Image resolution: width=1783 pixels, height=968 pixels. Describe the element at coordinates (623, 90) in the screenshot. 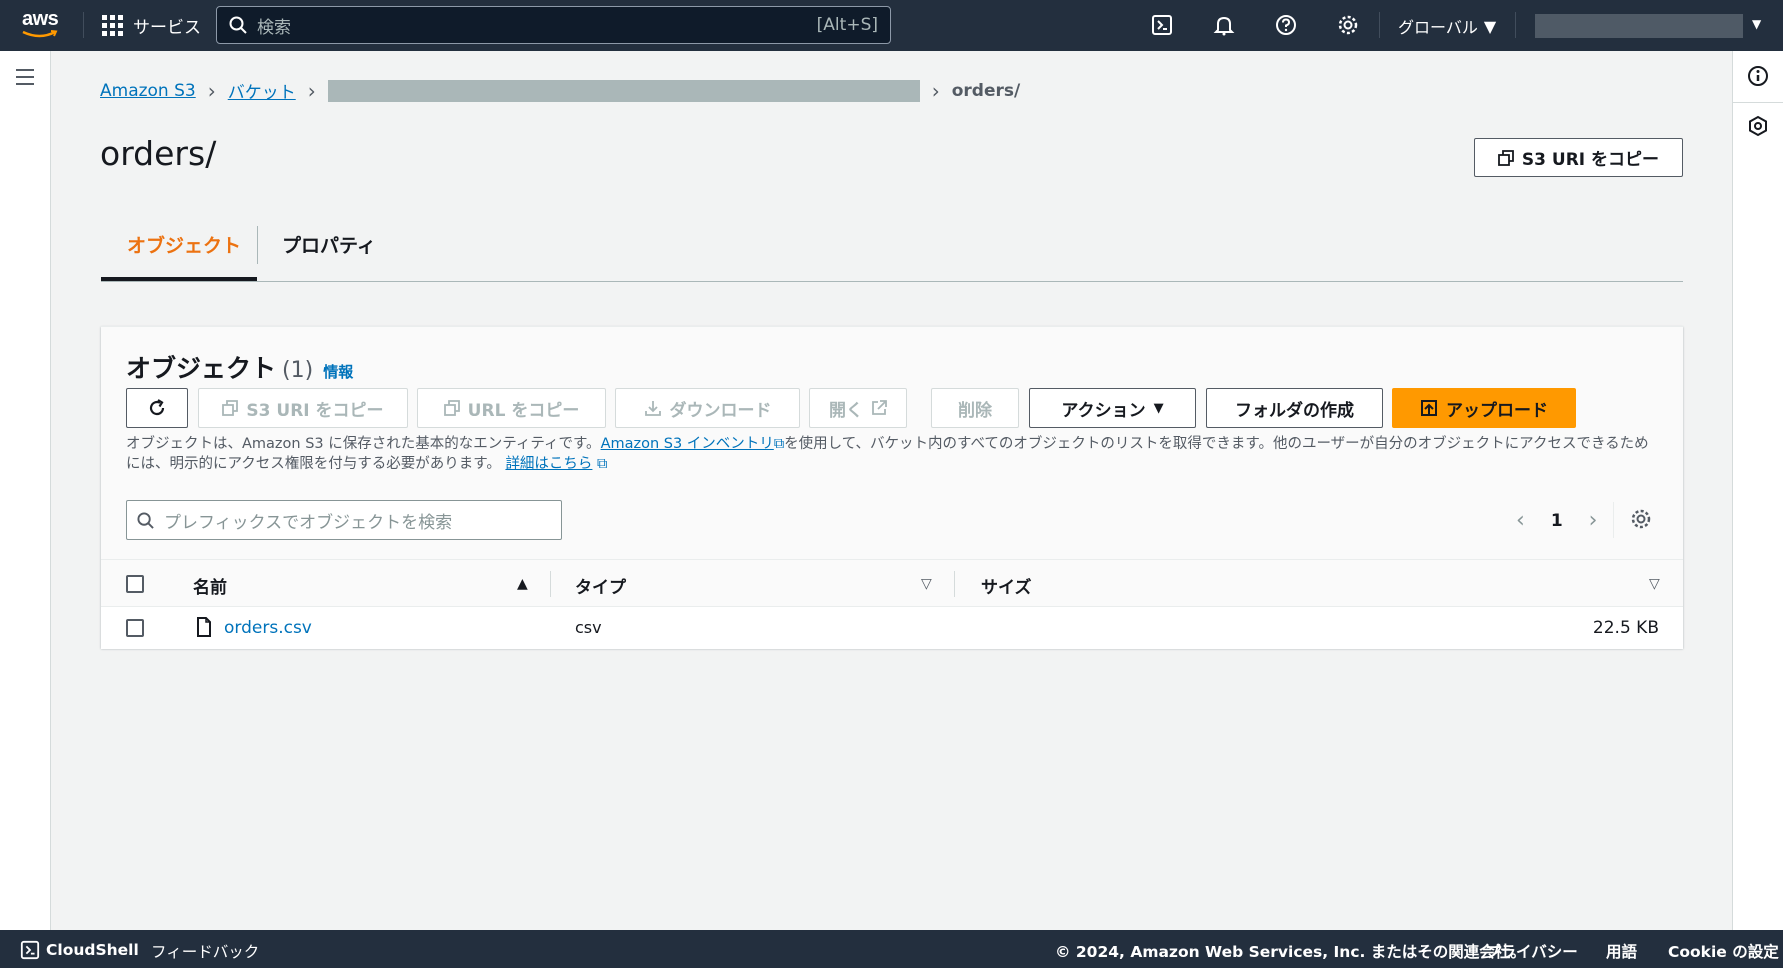

I see `breadcrumb-bucket-redacted` at that location.